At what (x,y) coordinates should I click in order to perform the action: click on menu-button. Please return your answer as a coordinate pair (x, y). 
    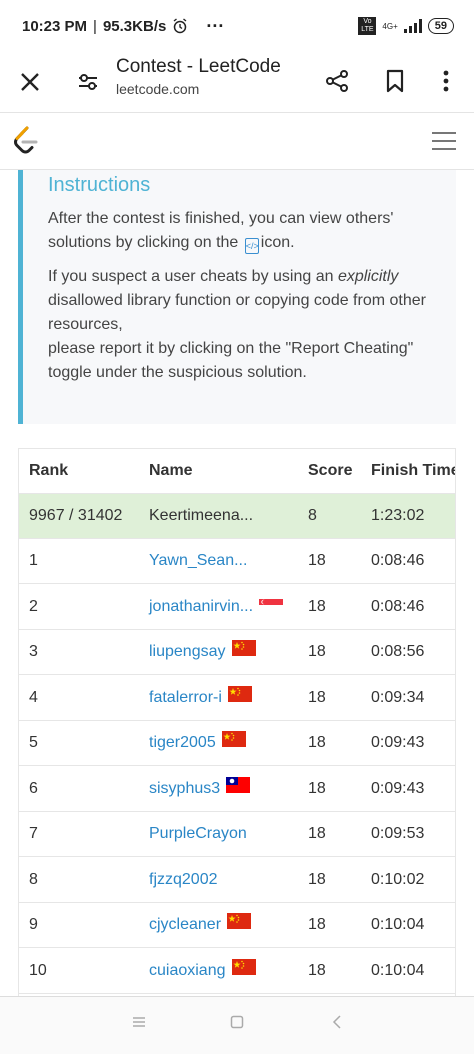
    Looking at the image, I should click on (444, 141).